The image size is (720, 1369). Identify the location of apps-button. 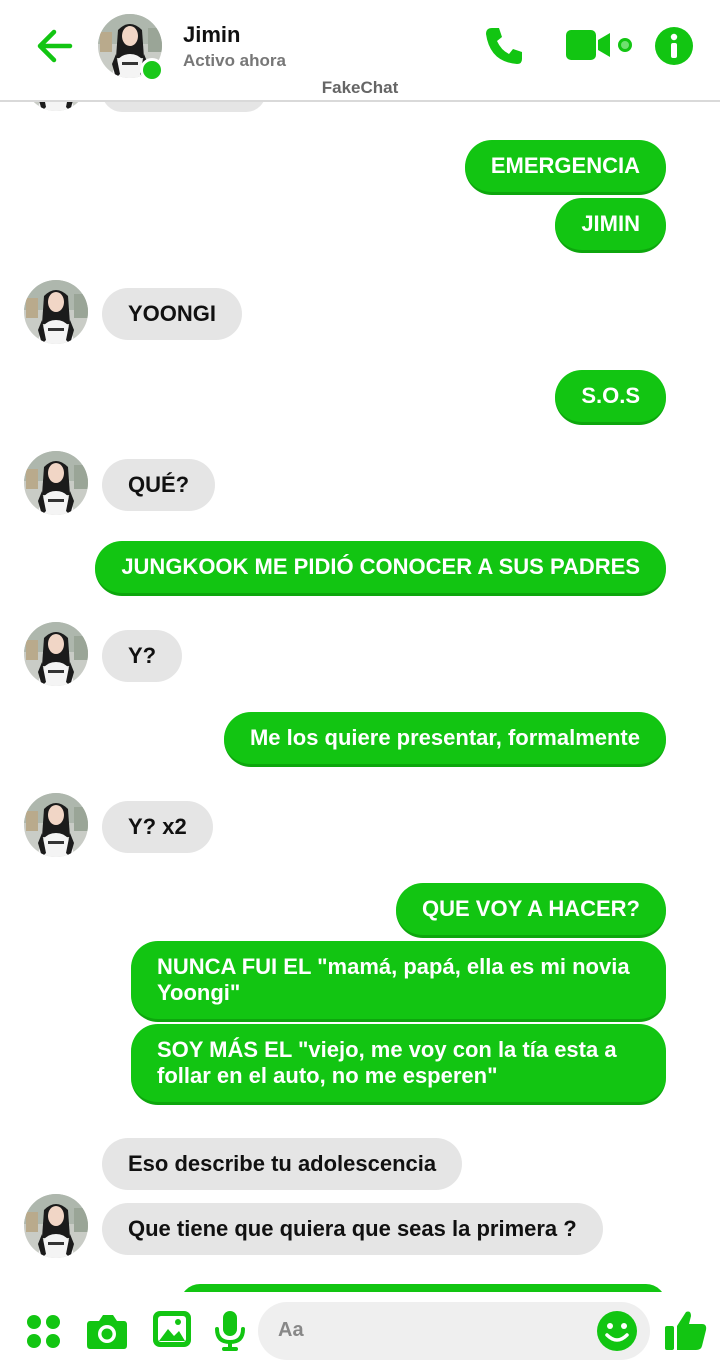
(44, 1334).